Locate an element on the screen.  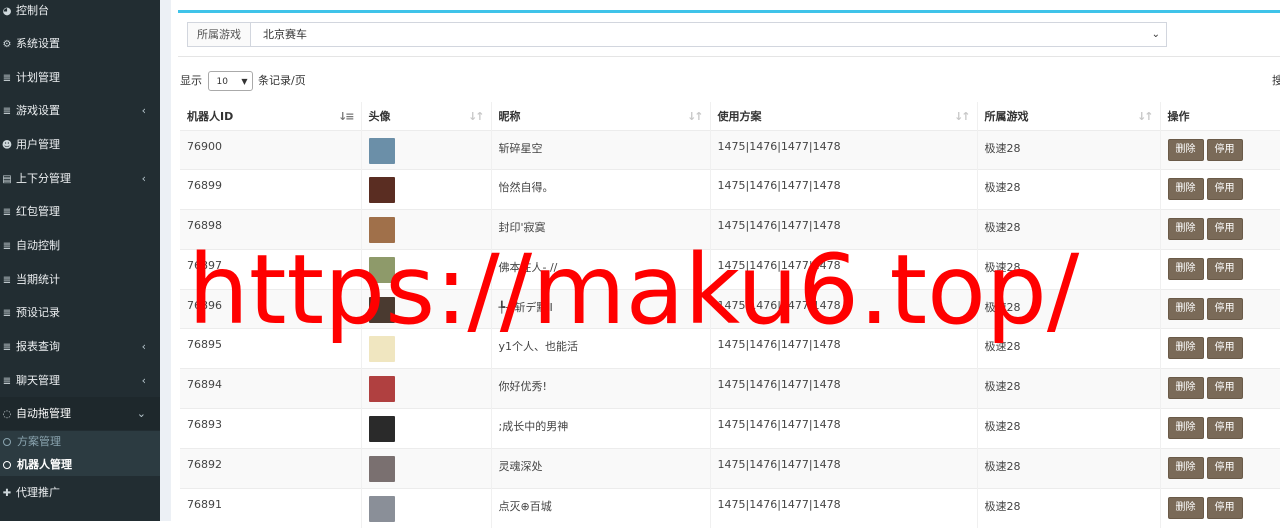
sidebar-item-10: ≣ 报表查询 ‹ is located at coordinates (80, 346).